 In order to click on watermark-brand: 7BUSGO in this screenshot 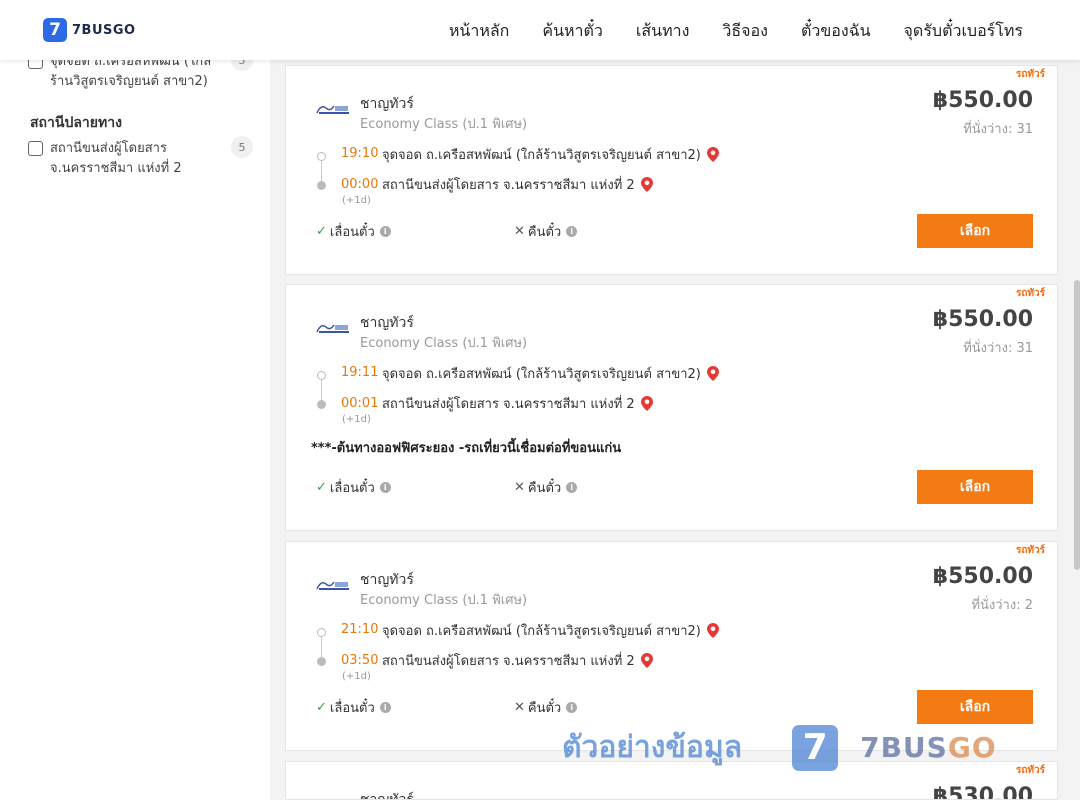, I will do `click(928, 747)`.